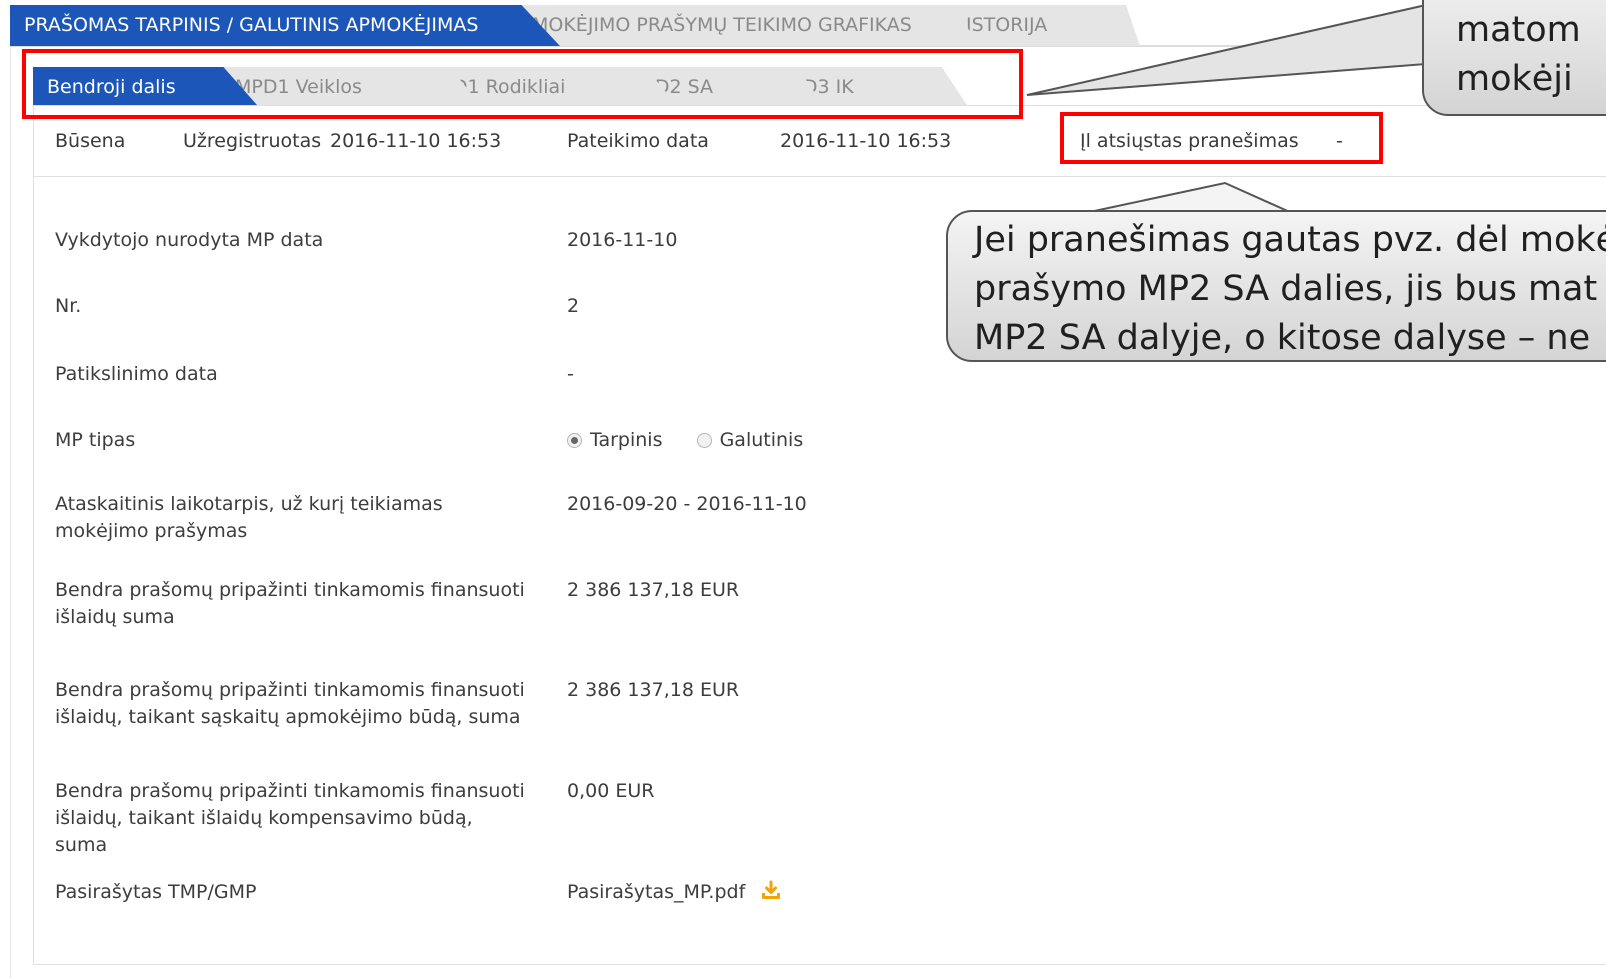 The width and height of the screenshot is (1606, 978). Describe the element at coordinates (570, 374) in the screenshot. I see `patikslinimo-data-value: -` at that location.